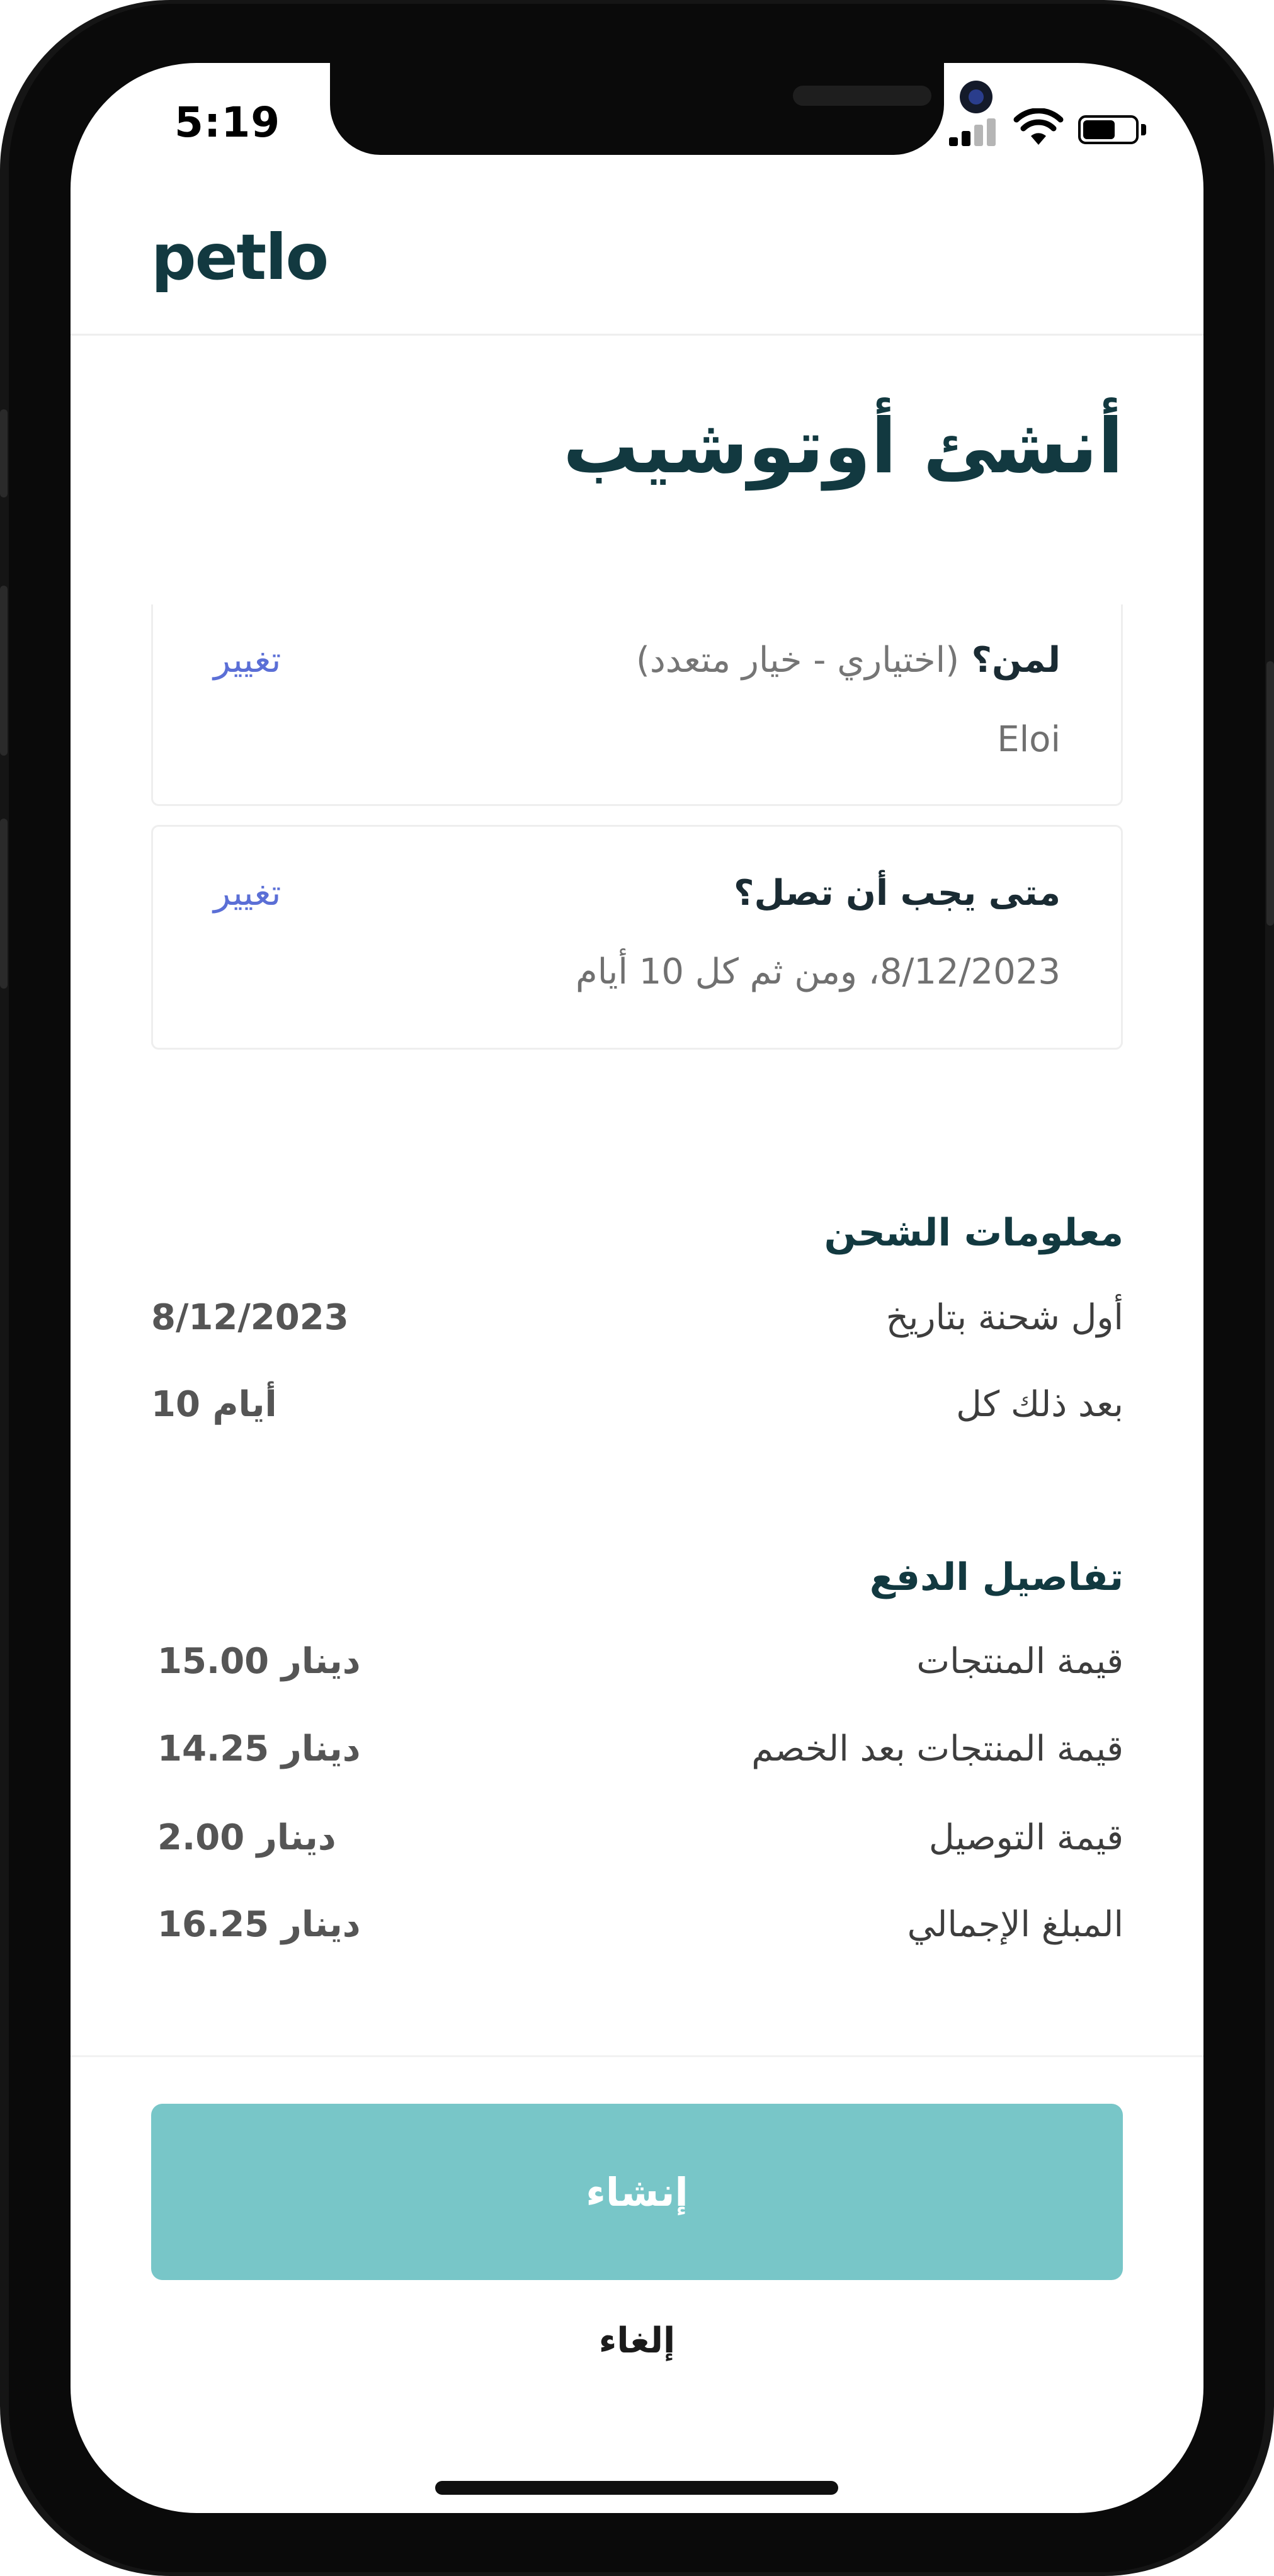 This screenshot has width=1274, height=2576. I want to click on petlo-logo: petlo, so click(240, 257).